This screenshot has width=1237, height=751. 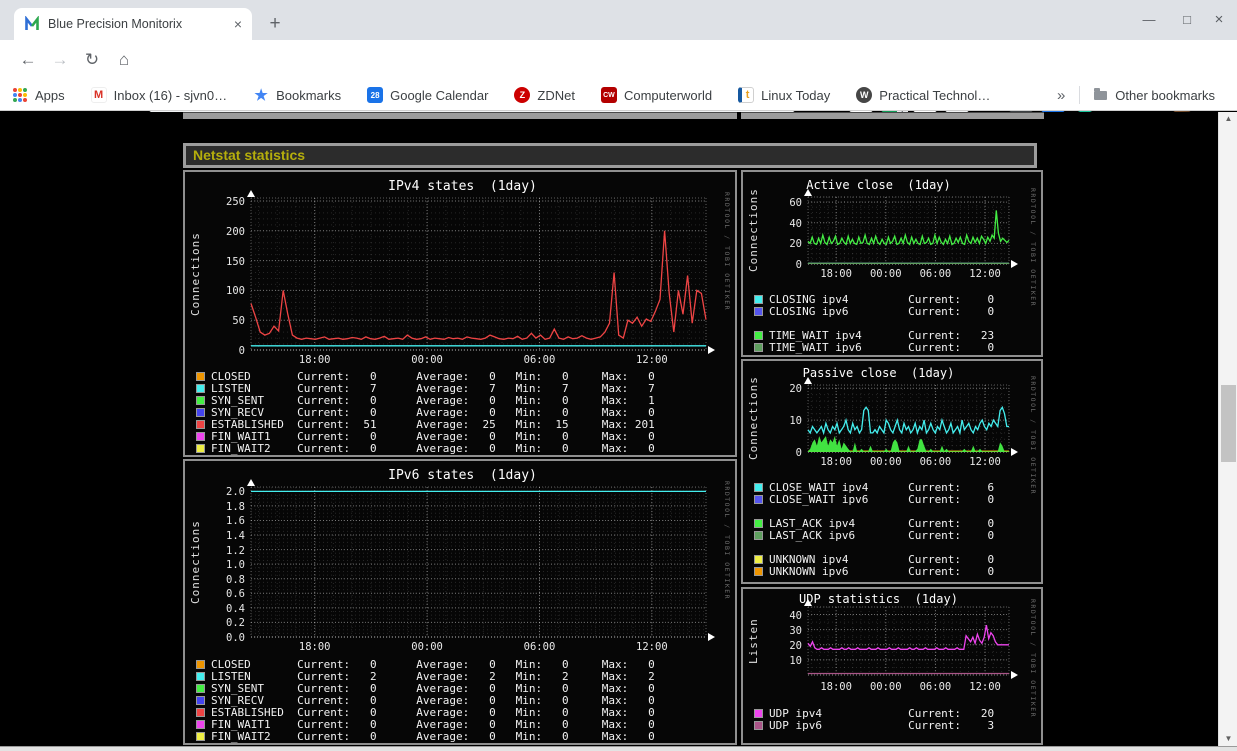 I want to click on back-button: ←, so click(x=28, y=60).